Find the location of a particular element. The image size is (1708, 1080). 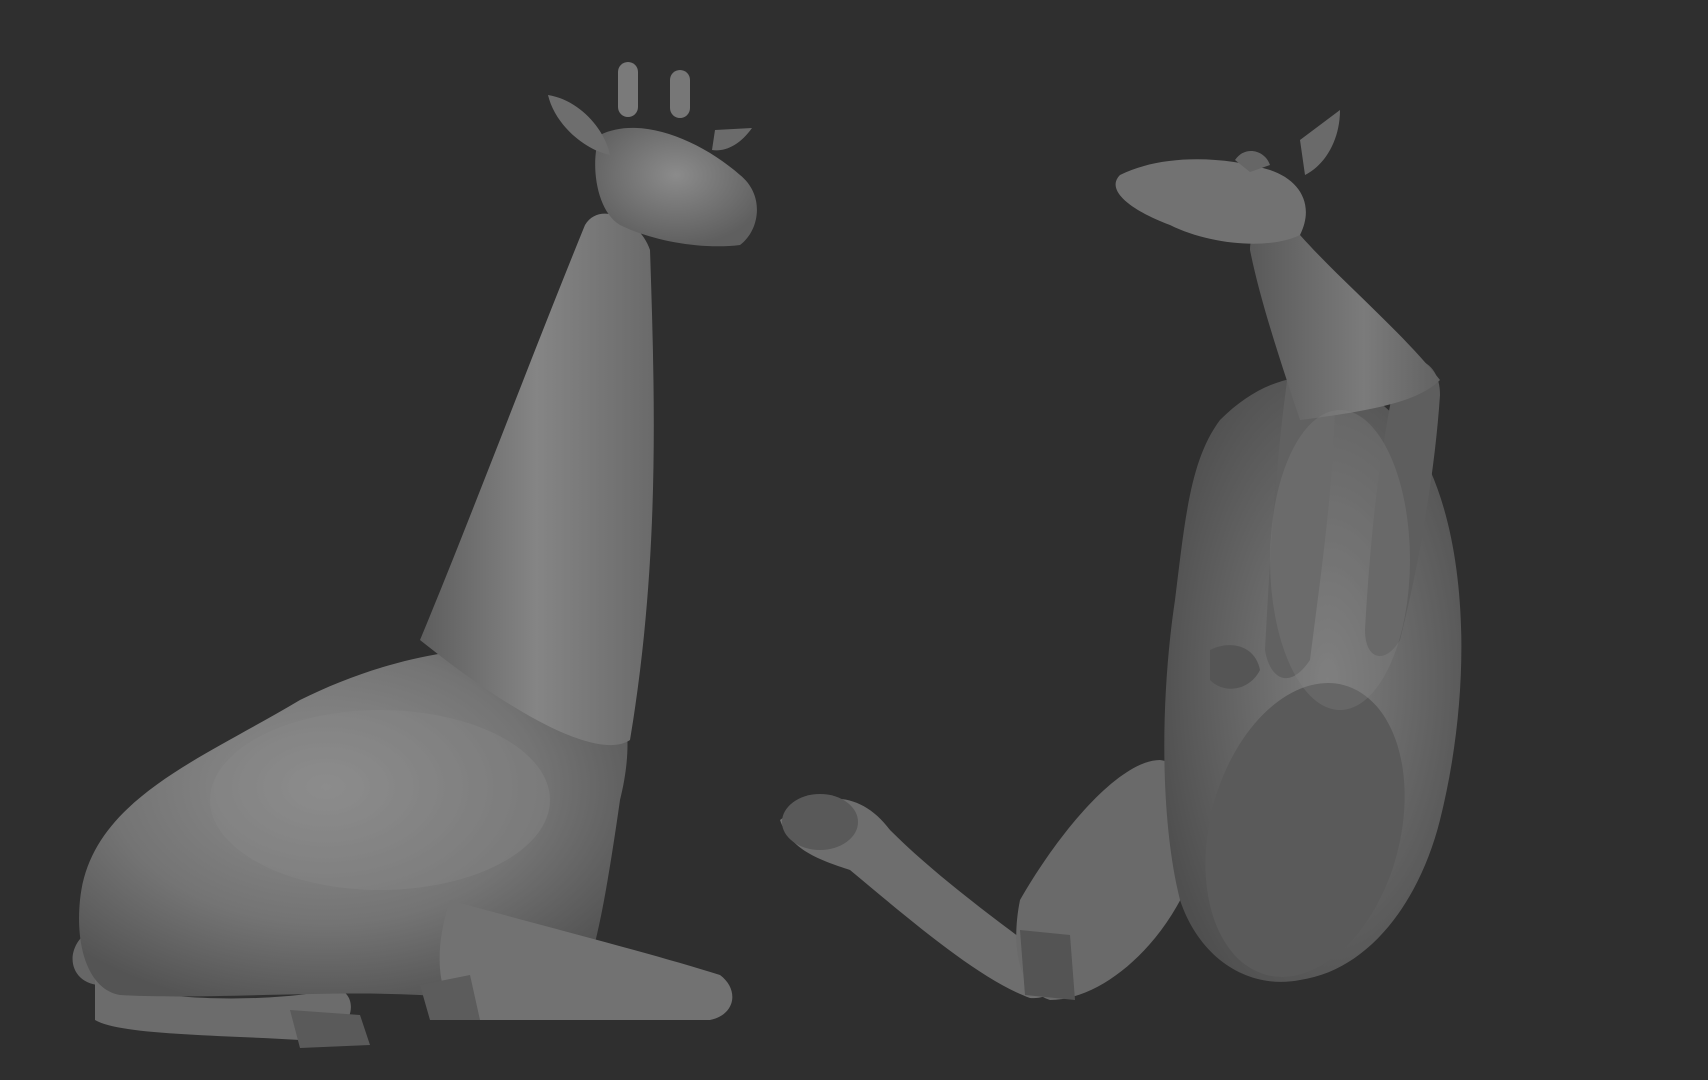

lower-hoof-shape is located at coordinates (1047, 965).